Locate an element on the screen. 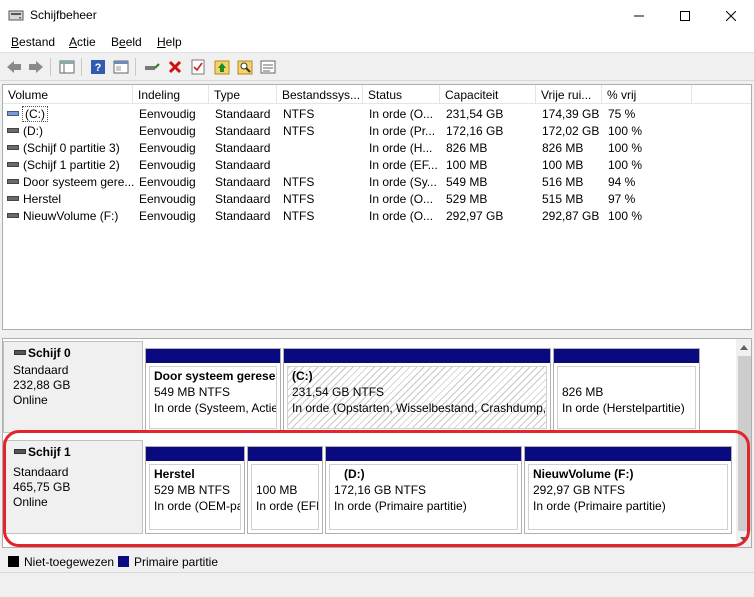  cell-free: 292,87 GB is located at coordinates (571, 216).